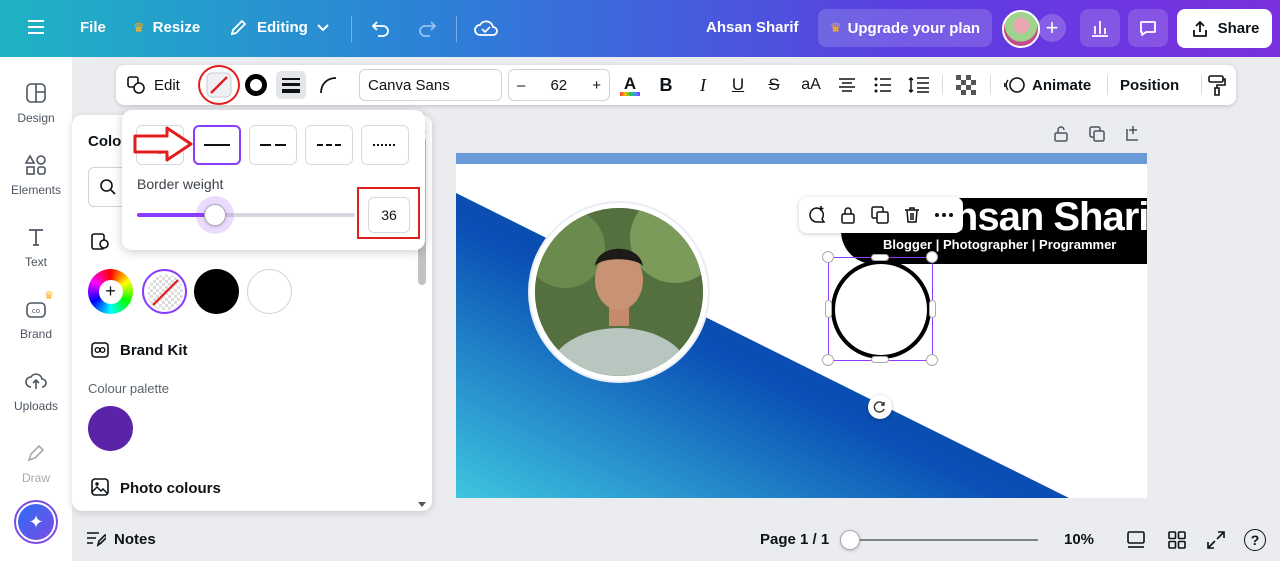 The width and height of the screenshot is (1280, 561). I want to click on resize-button: ♛ Resize, so click(166, 27).